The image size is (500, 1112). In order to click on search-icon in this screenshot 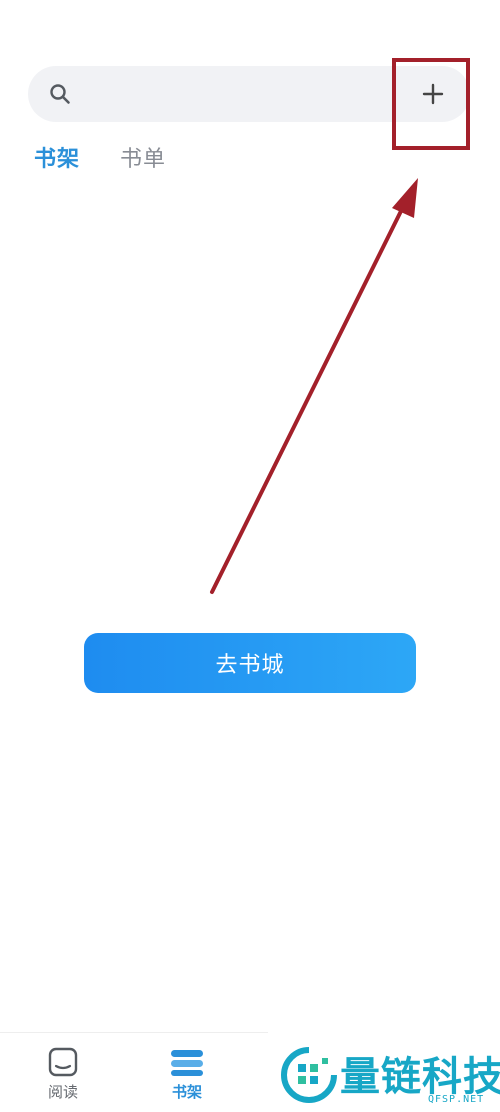, I will do `click(60, 94)`.